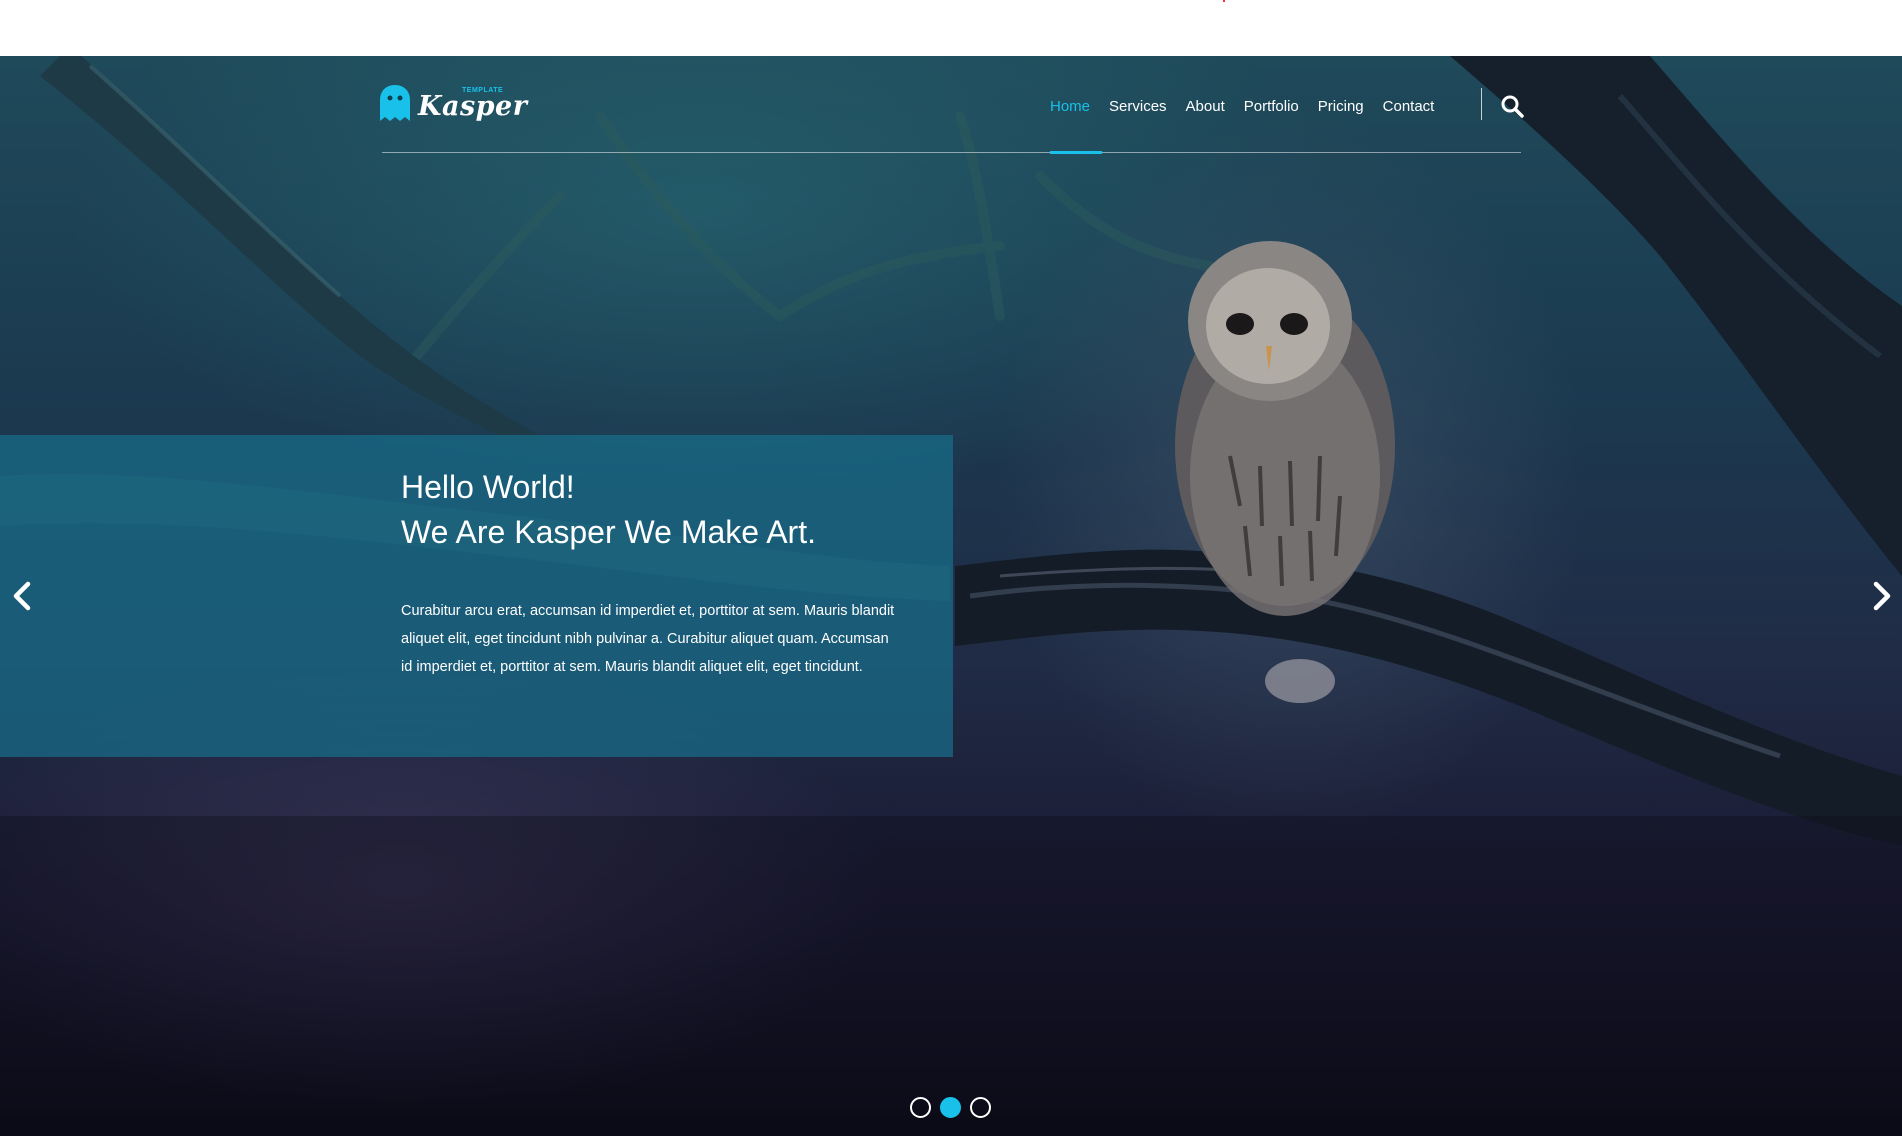 This screenshot has height=1136, width=1902. Describe the element at coordinates (1409, 107) in the screenshot. I see `nav-item-contact: Contact` at that location.